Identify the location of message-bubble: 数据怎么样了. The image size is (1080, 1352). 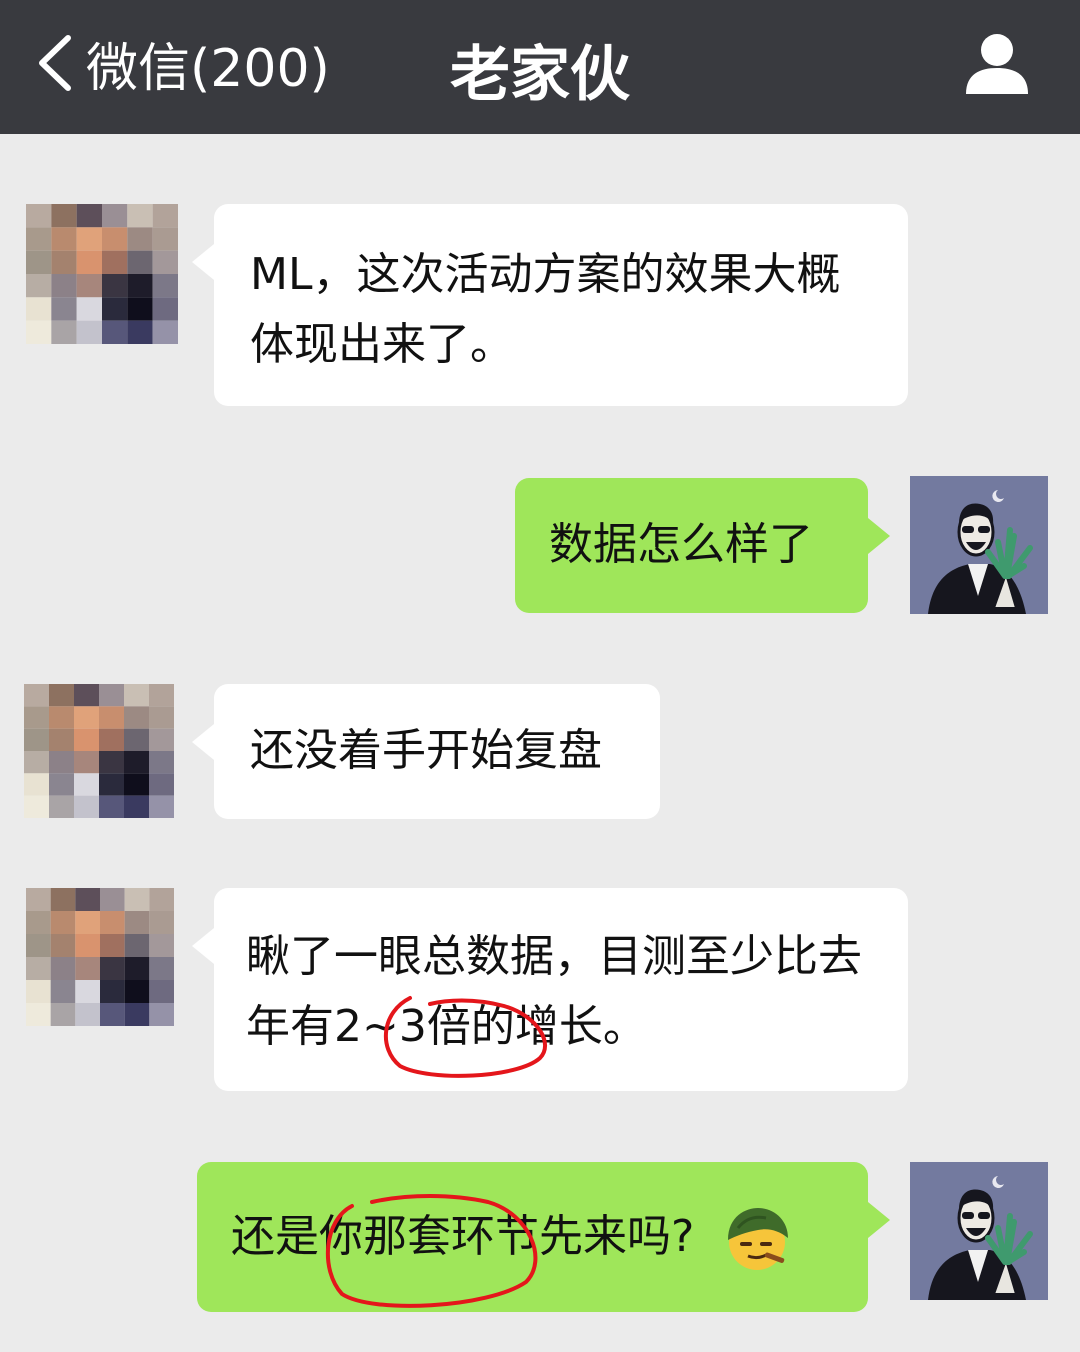
(702, 545).